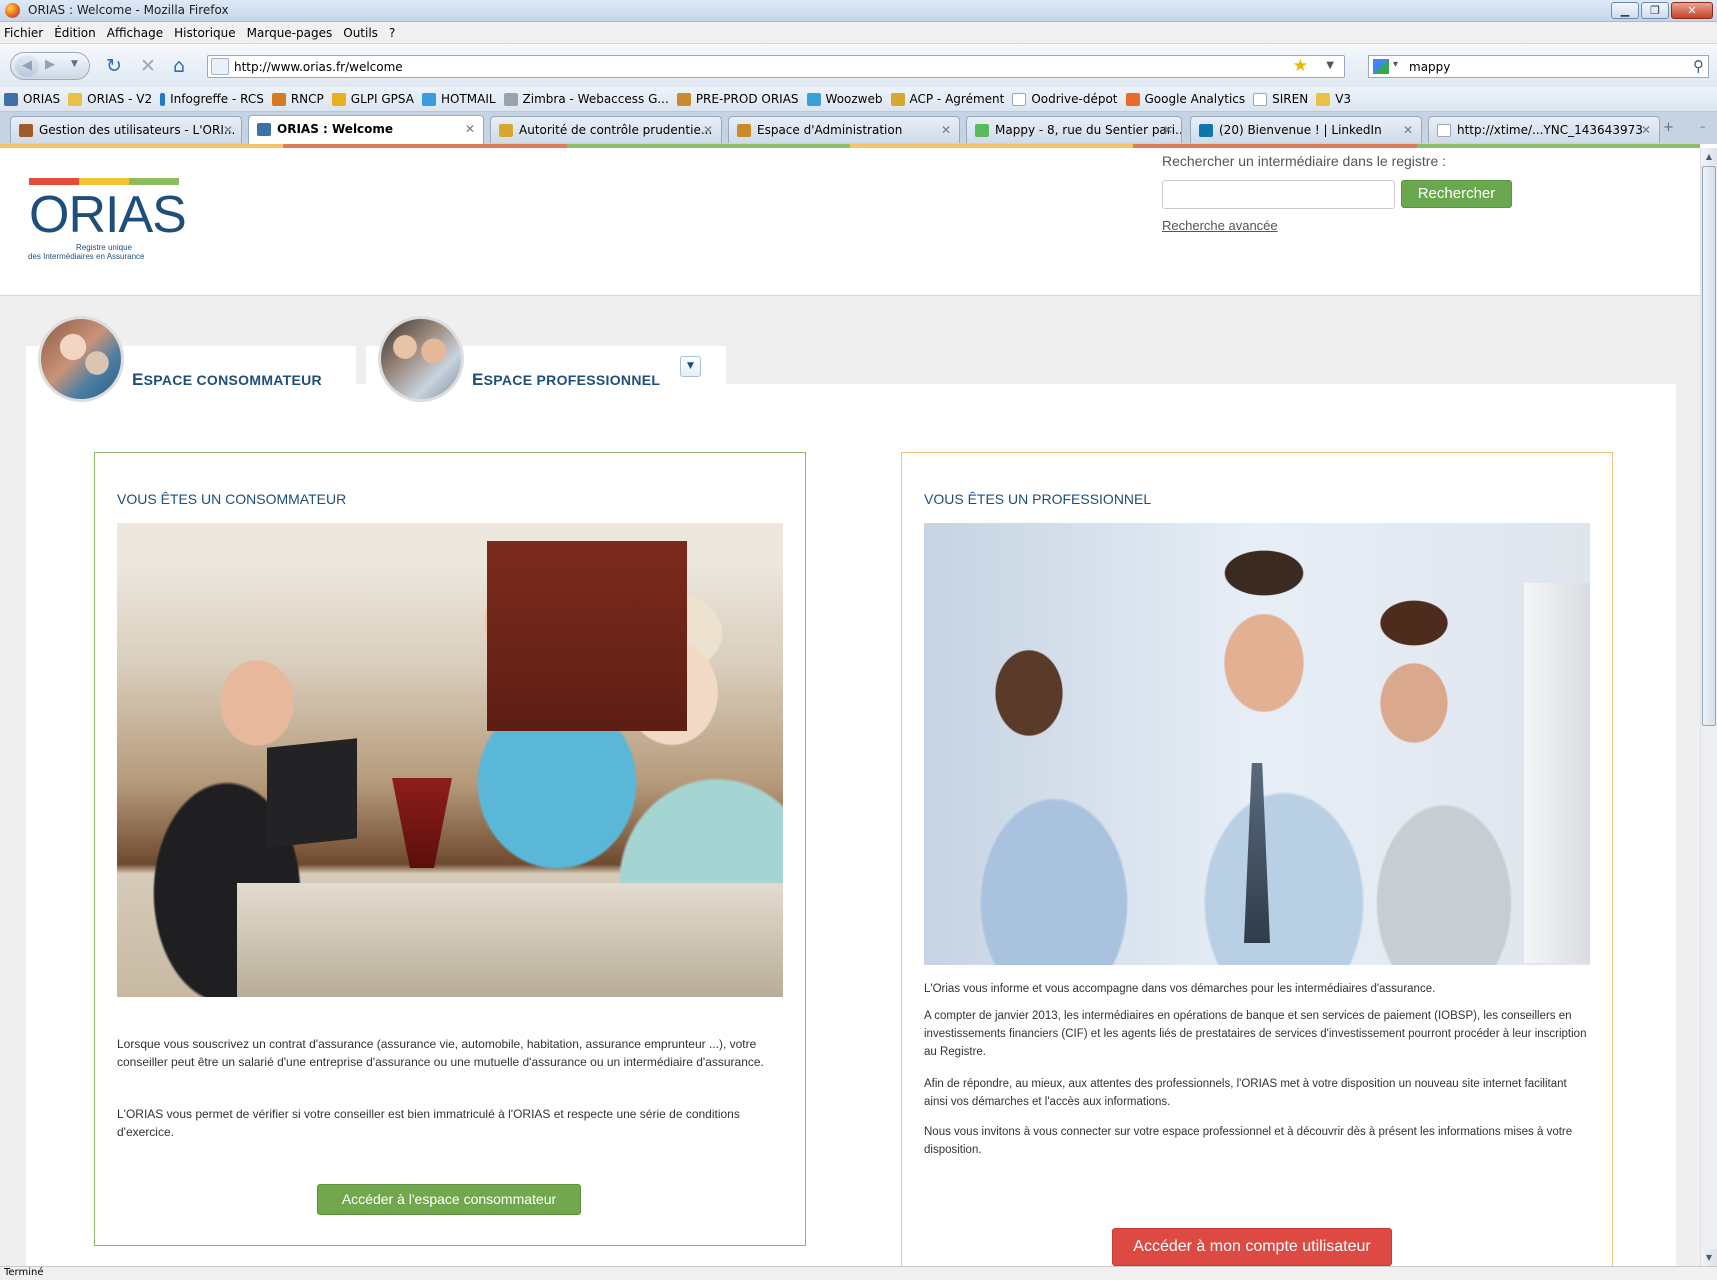 The width and height of the screenshot is (1717, 1280). I want to click on bookmark-item: ORIAS - V2, so click(110, 99).